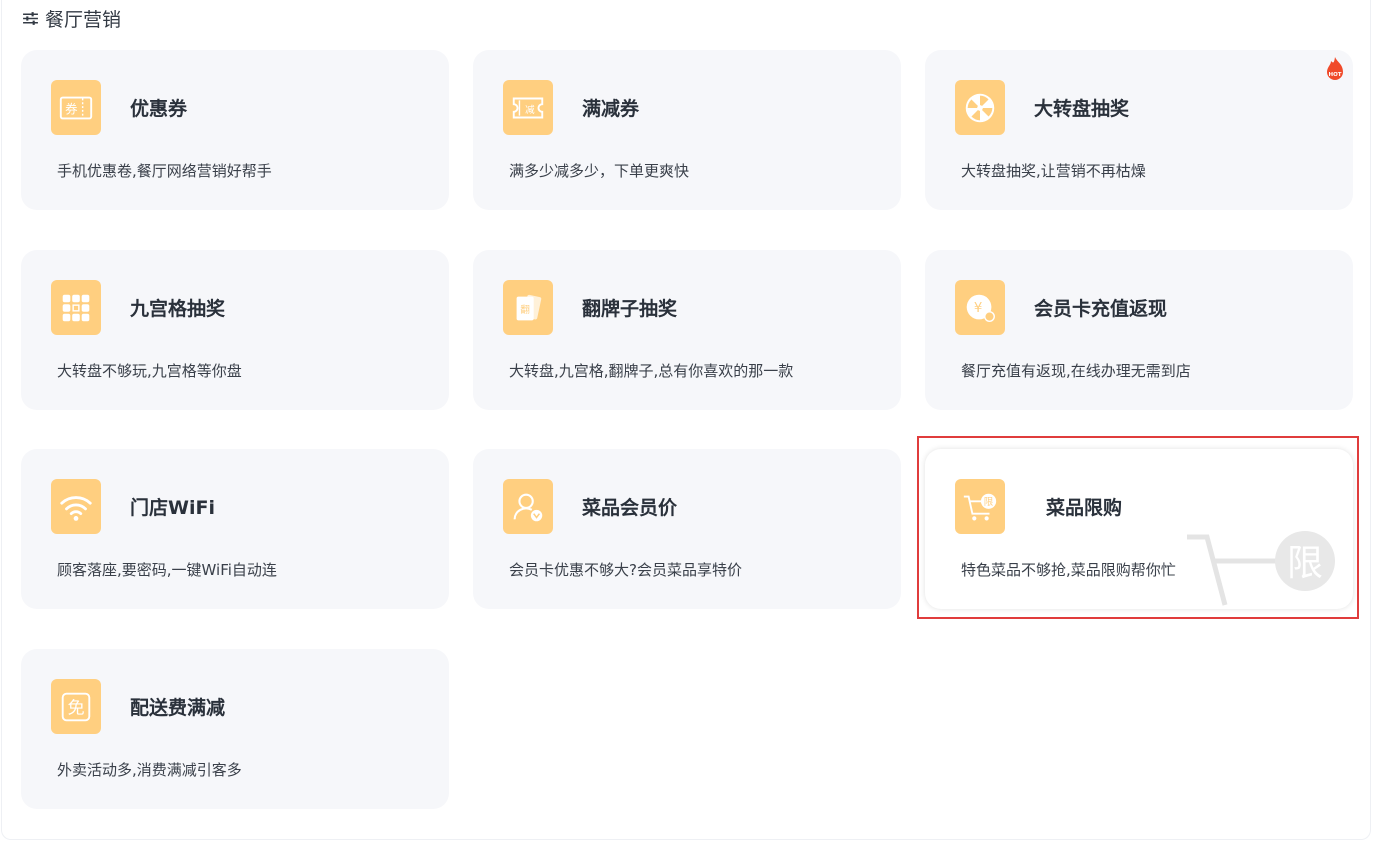 Image resolution: width=1375 pixels, height=842 pixels. What do you see at coordinates (1139, 330) in the screenshot?
I see `card-member-cashback: ¥ 会员卡充值返现 餐厅充值有返现,在线办理无需到店` at bounding box center [1139, 330].